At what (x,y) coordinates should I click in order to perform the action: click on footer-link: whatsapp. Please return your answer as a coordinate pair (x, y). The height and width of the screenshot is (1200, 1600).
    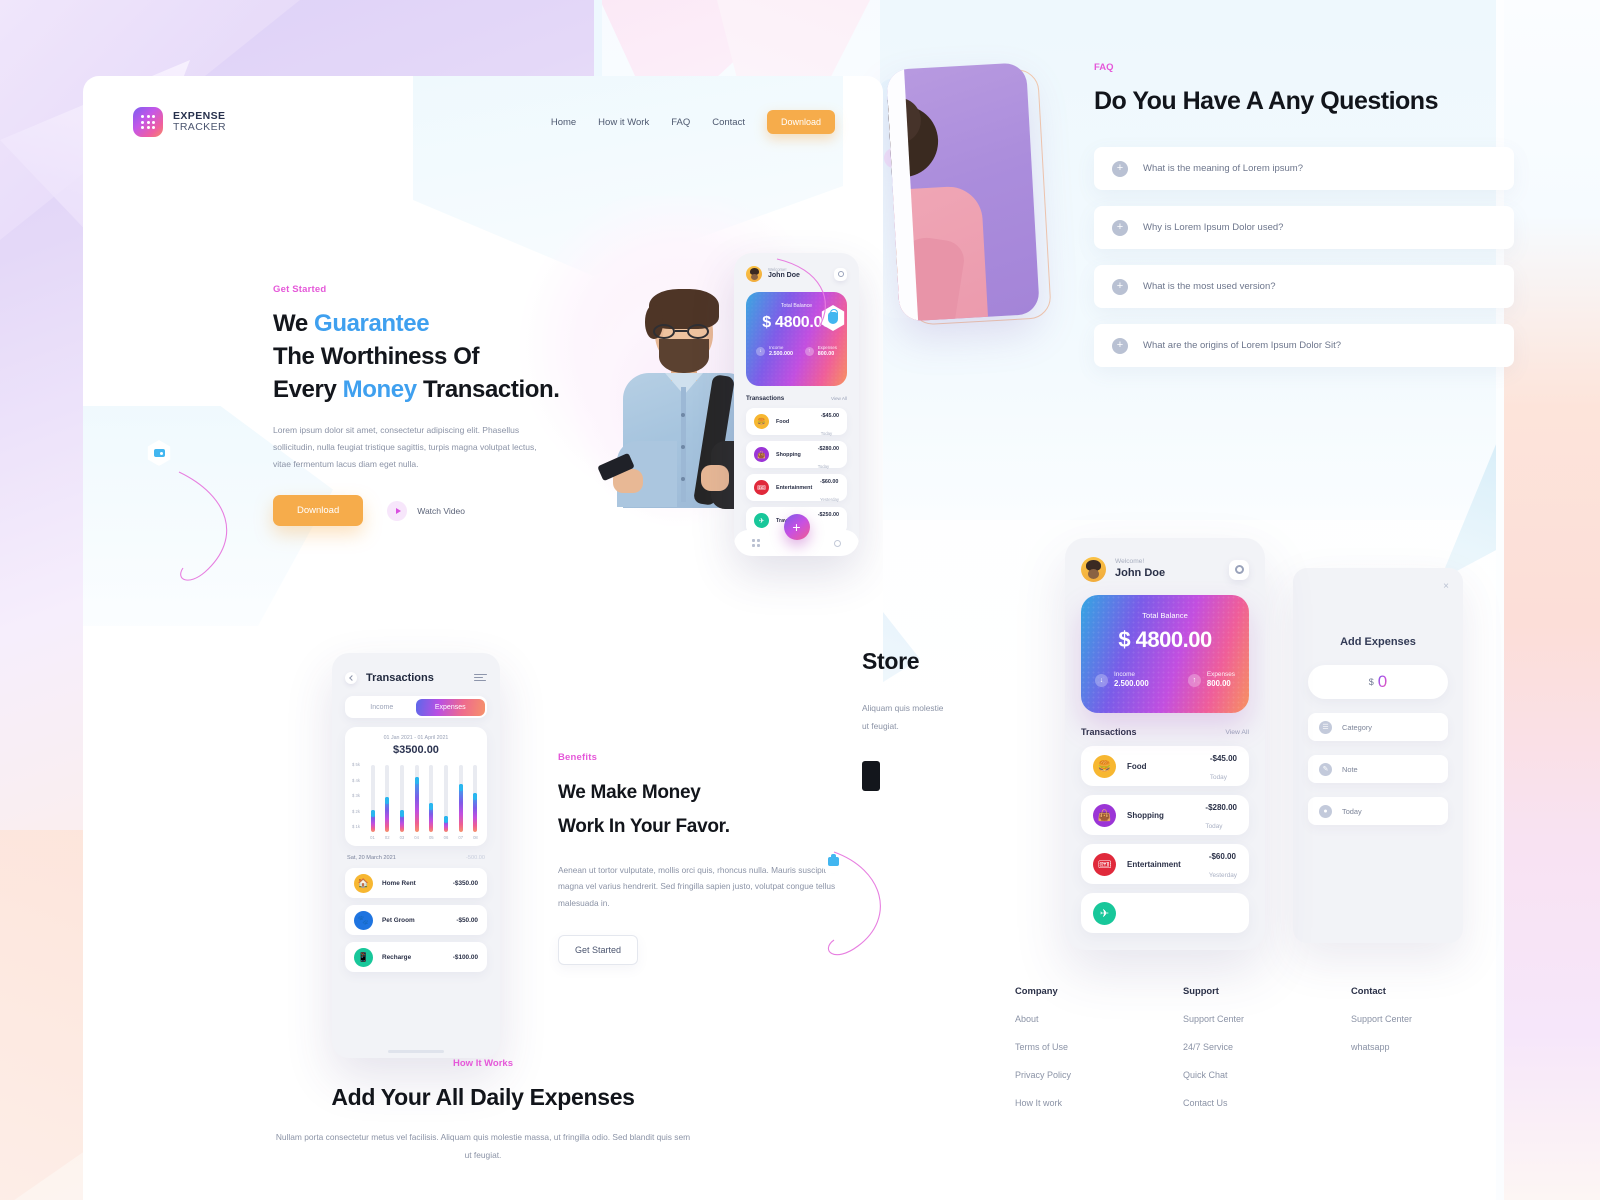
    Looking at the image, I should click on (1381, 1047).